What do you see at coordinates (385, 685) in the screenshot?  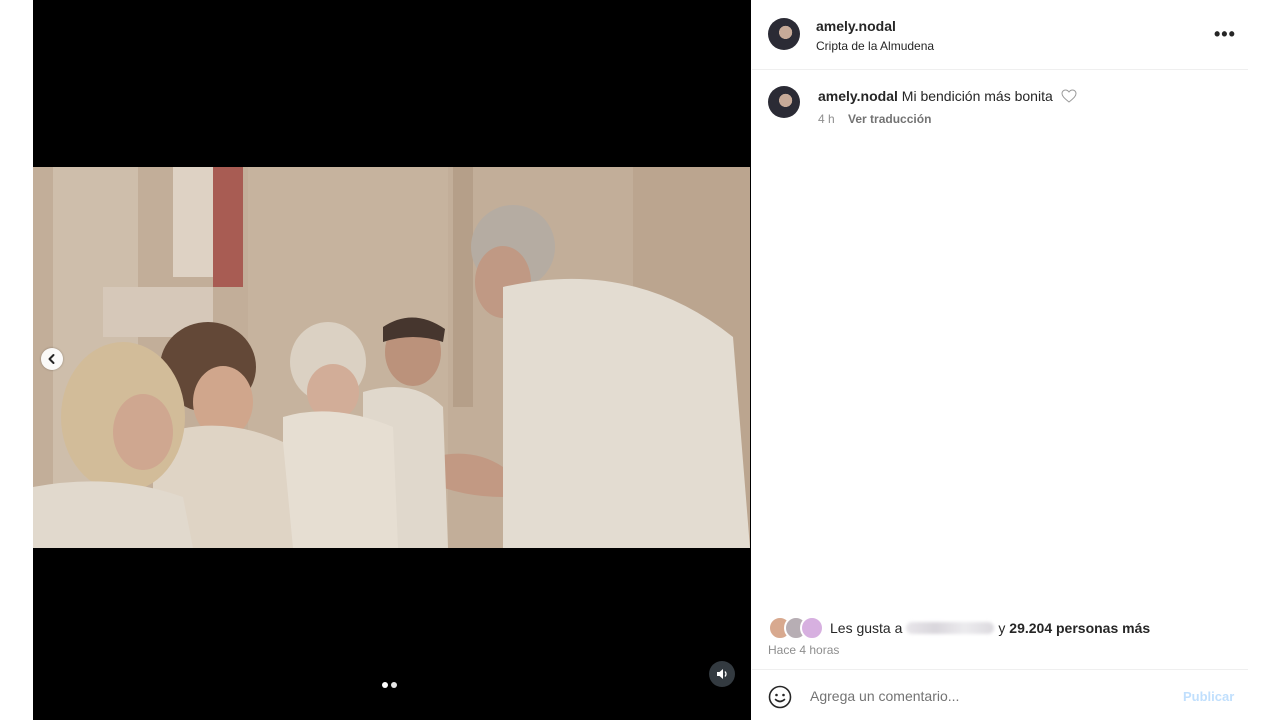 I see `carousel-dot-active` at bounding box center [385, 685].